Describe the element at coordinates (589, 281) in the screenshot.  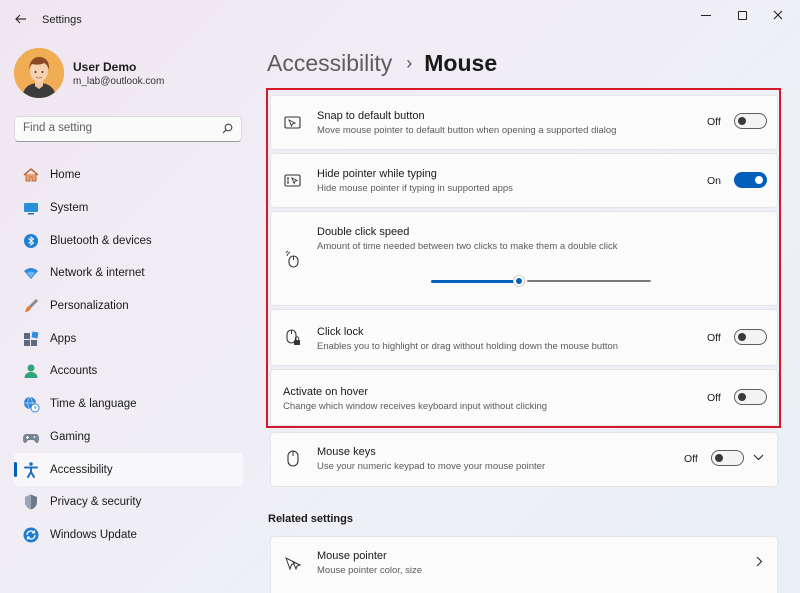
I see `slider-track` at that location.